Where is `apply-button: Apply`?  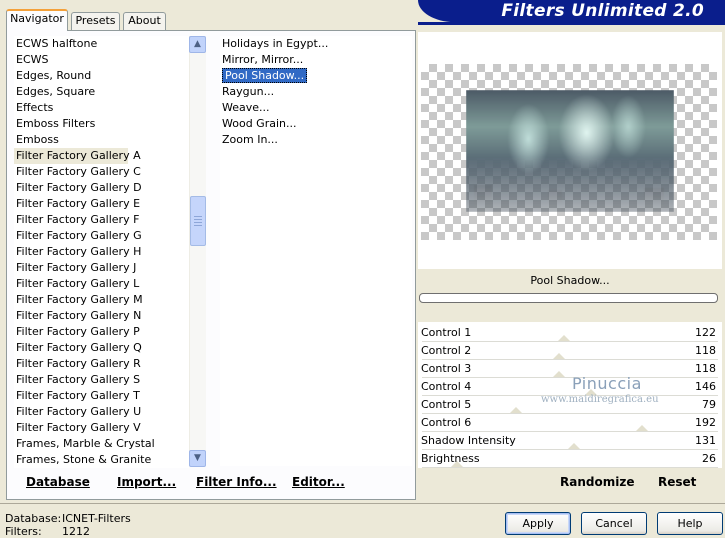
apply-button: Apply is located at coordinates (538, 523).